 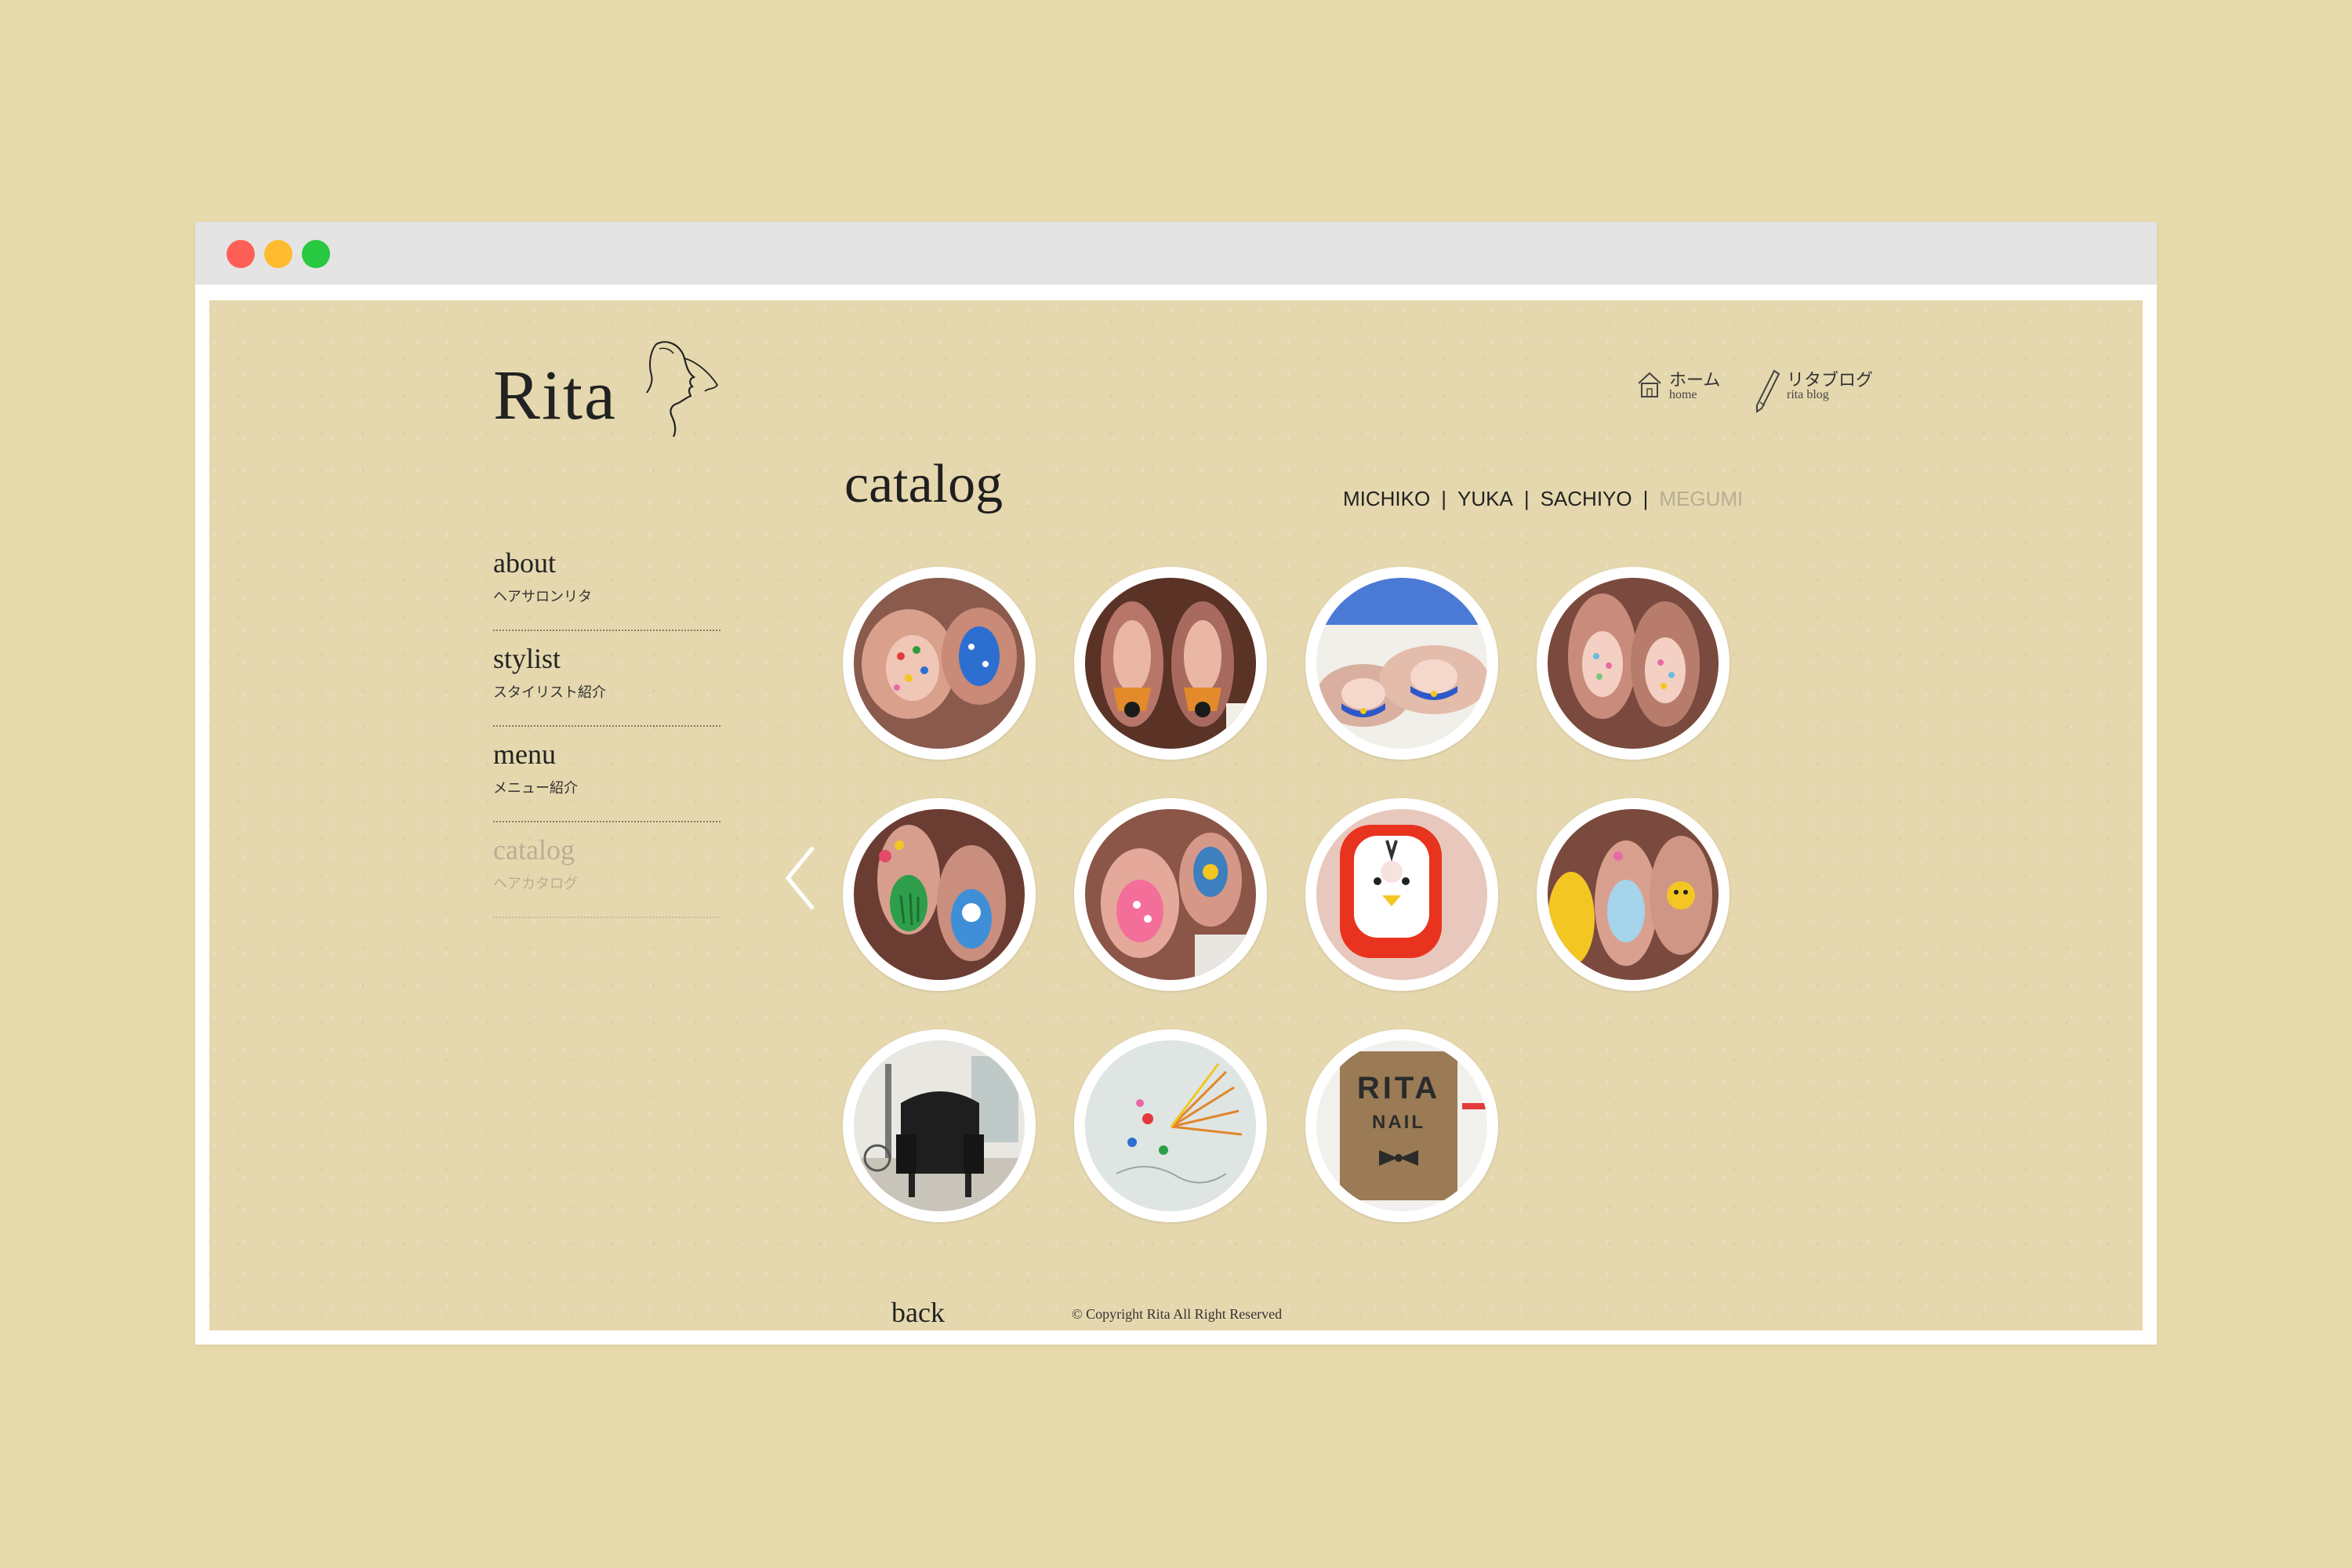 I want to click on sidebar-item-menu: menu メニュー紹介, so click(x=606, y=774).